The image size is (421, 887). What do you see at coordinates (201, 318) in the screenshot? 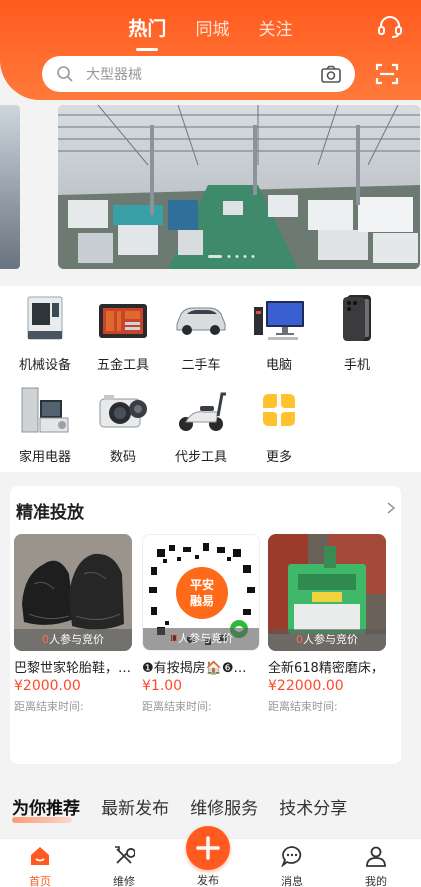
I see `car-icon` at bounding box center [201, 318].